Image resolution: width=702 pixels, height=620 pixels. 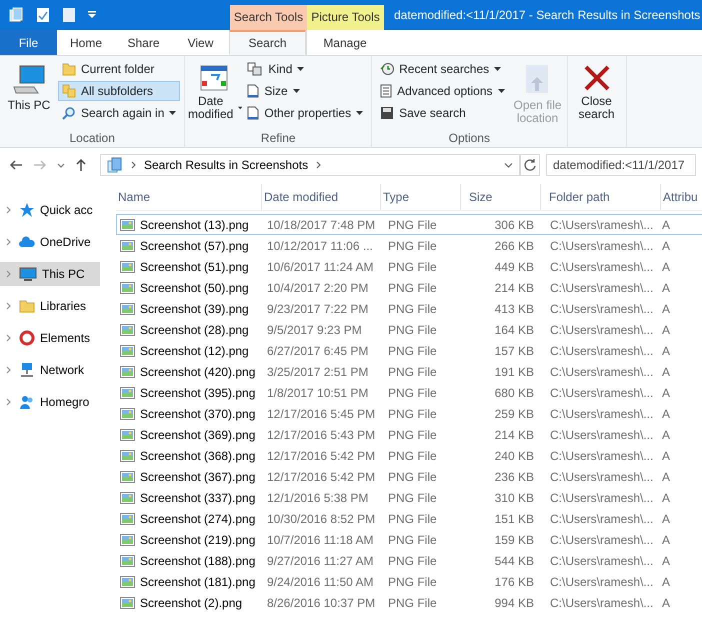 What do you see at coordinates (421, 197) in the screenshot?
I see `column-header: Type` at bounding box center [421, 197].